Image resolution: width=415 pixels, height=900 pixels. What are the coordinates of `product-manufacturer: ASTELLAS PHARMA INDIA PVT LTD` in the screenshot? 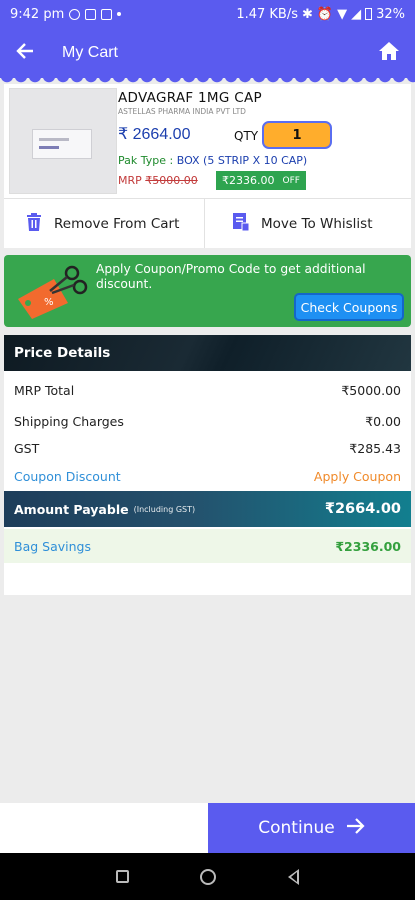 It's located at (182, 111).